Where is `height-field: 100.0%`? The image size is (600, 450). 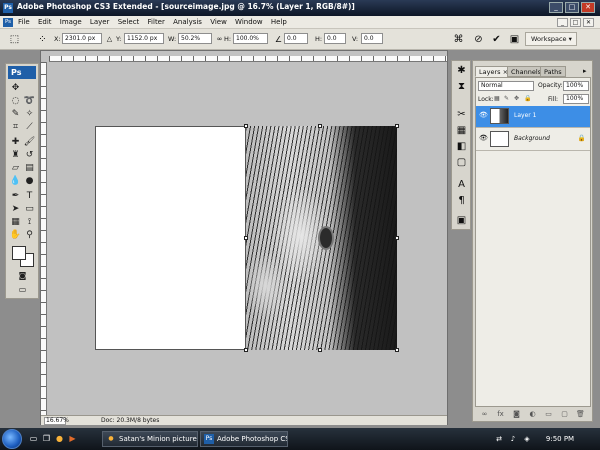
height-field: 100.0% is located at coordinates (250, 38).